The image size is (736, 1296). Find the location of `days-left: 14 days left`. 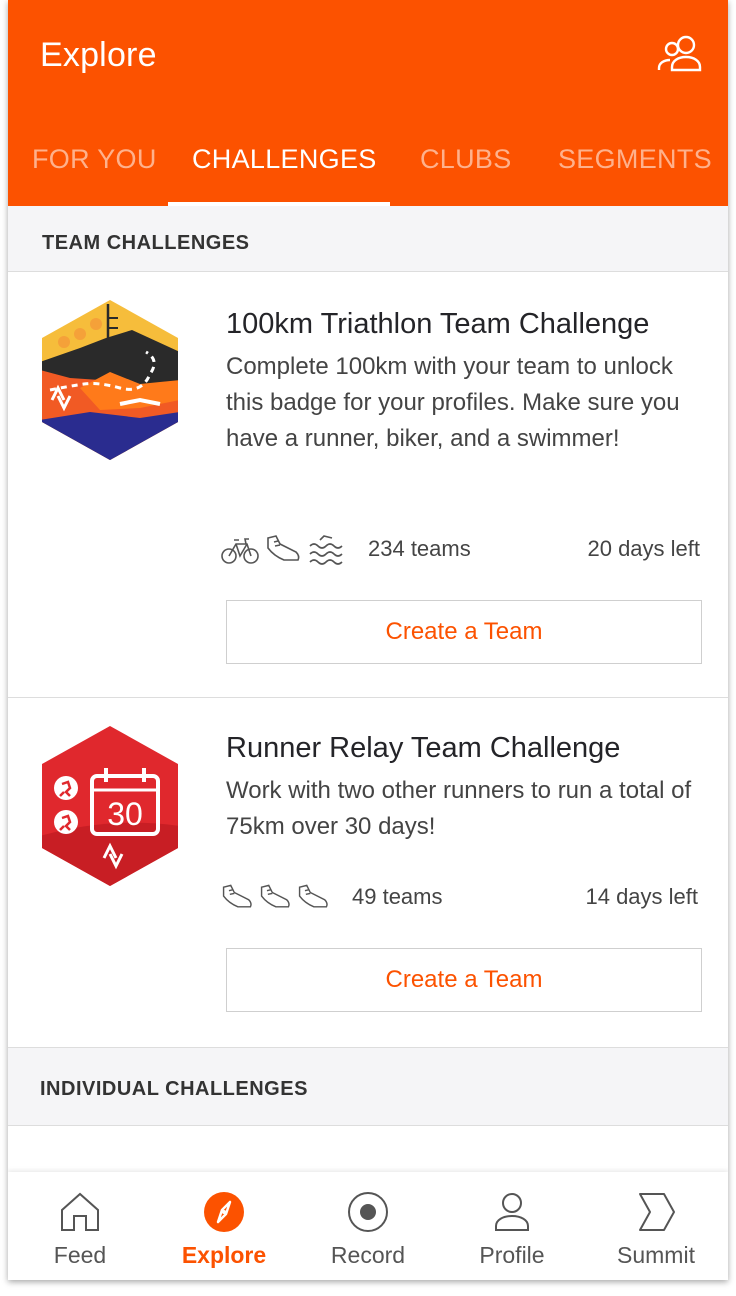

days-left: 14 days left is located at coordinates (641, 896).